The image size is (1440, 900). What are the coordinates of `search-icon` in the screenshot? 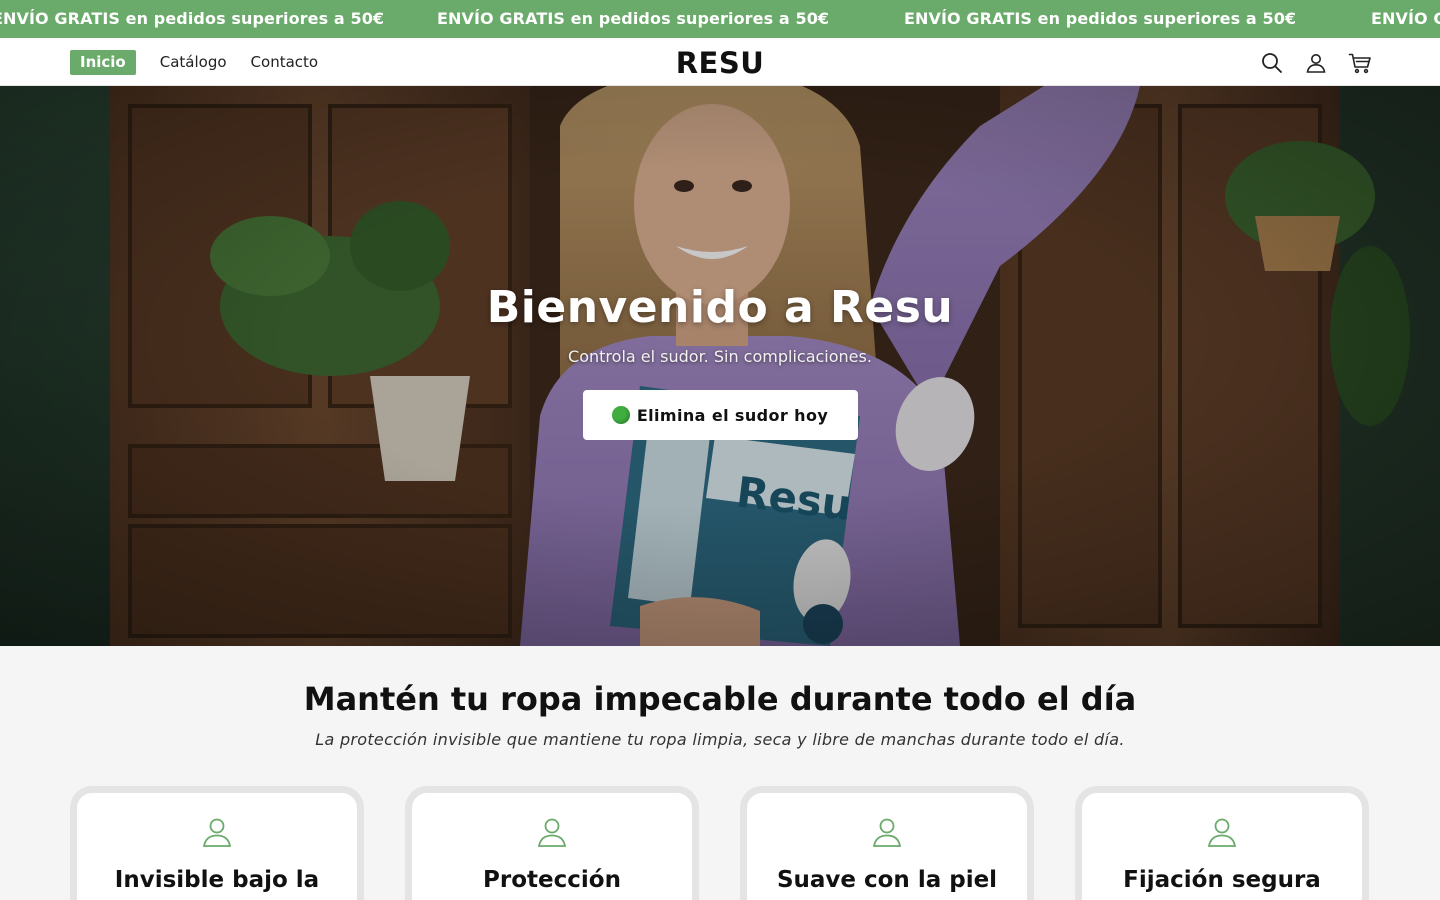 It's located at (1272, 63).